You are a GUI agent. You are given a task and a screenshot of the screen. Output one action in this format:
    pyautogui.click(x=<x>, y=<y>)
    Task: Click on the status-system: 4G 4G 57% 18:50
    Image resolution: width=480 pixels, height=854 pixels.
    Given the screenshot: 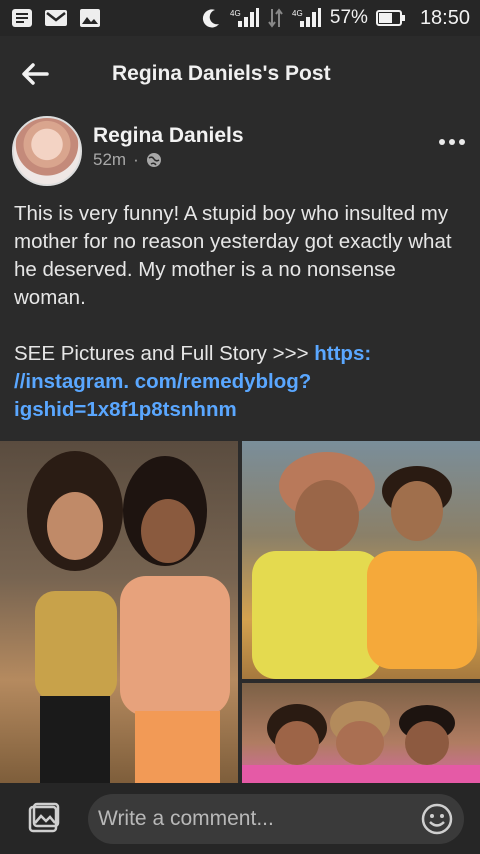 What is the action you would take?
    pyautogui.click(x=335, y=18)
    